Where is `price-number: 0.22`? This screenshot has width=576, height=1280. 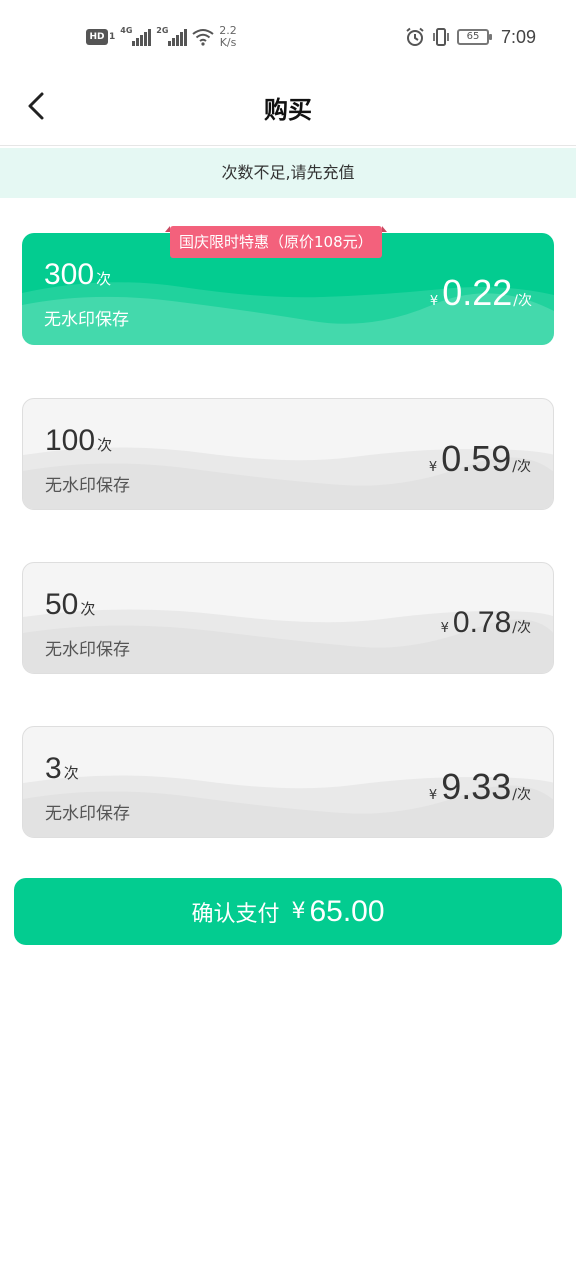
price-number: 0.22 is located at coordinates (477, 292).